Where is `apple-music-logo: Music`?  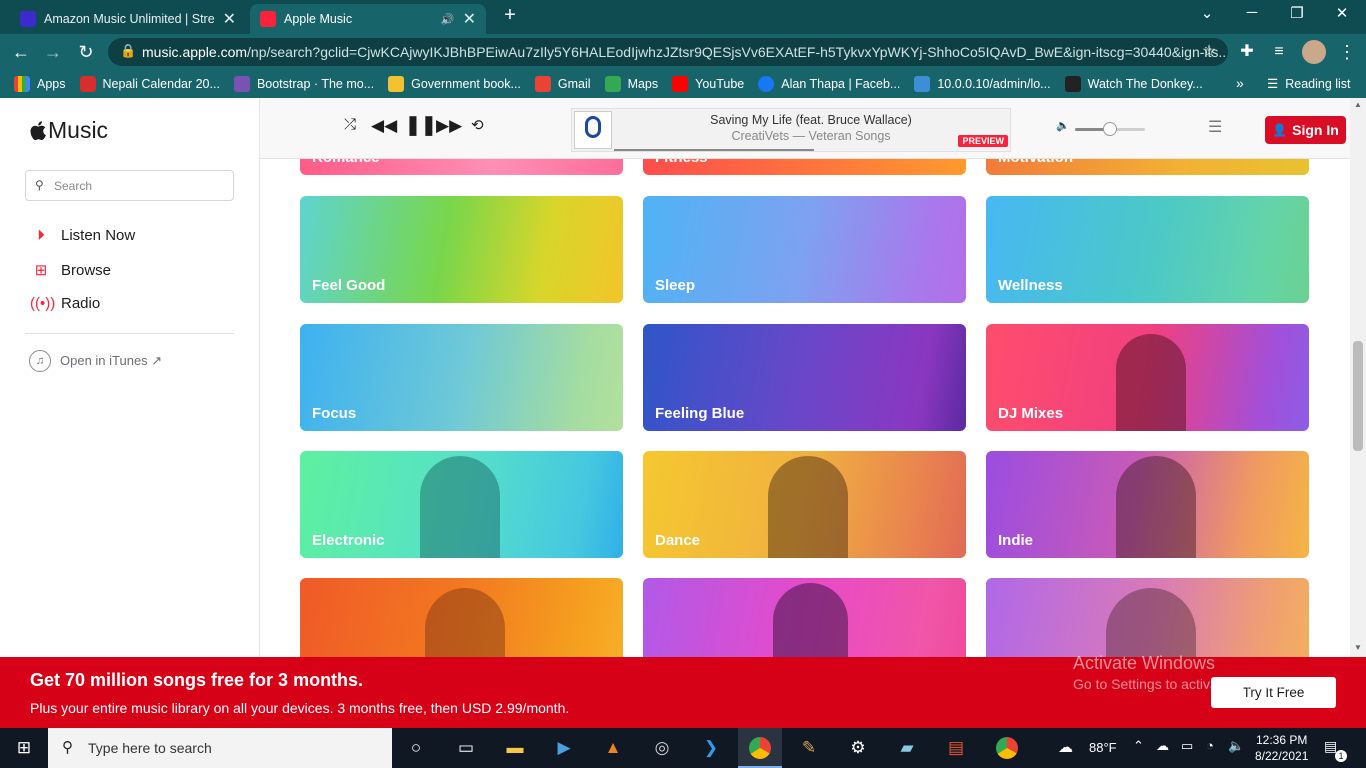
apple-music-logo: Music is located at coordinates (69, 130).